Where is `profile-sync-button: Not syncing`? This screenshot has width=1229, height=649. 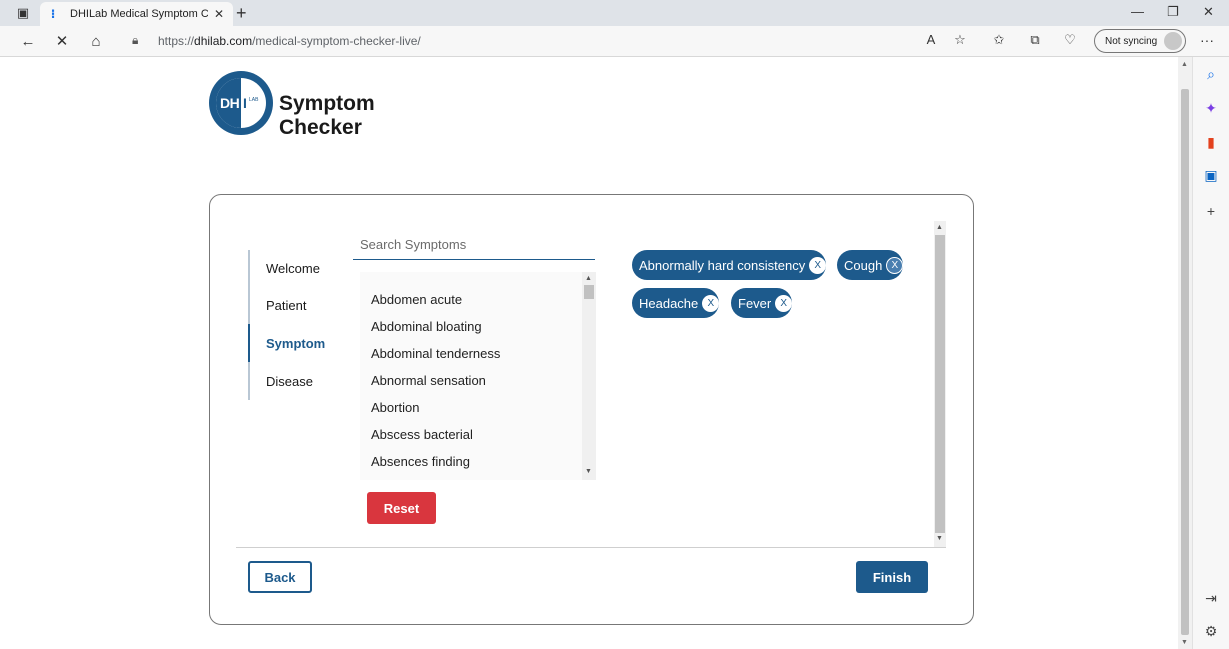
profile-sync-button: Not syncing is located at coordinates (1140, 41).